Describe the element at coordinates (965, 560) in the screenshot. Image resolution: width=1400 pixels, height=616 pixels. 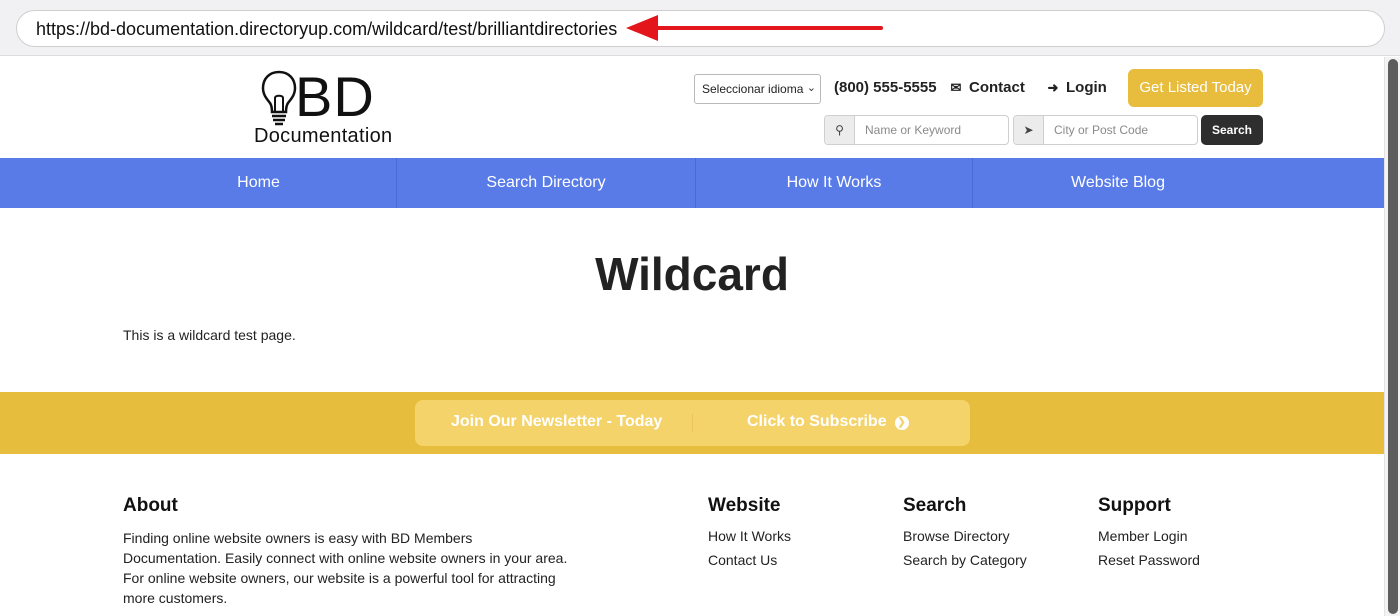
I see `footer-link-search-by-category: Search by Category` at that location.